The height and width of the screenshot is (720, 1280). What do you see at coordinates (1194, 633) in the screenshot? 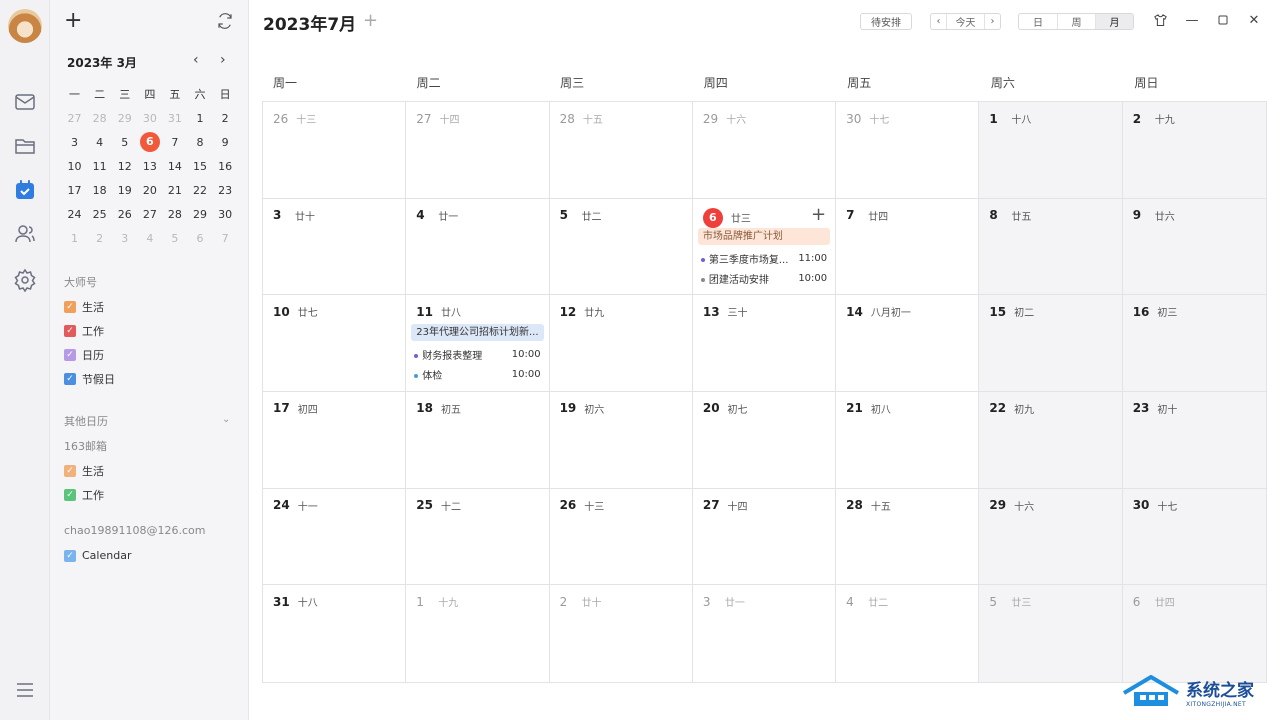
I see `day-cell: 6 廿四` at bounding box center [1194, 633].